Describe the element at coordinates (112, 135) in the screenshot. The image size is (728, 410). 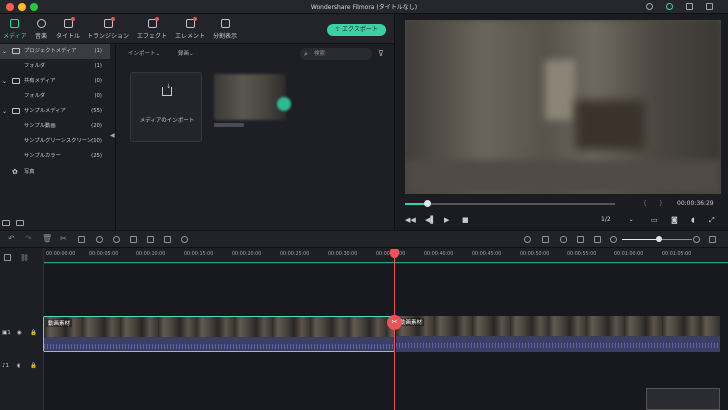
I see `collapse-panel-icon: ◀` at that location.